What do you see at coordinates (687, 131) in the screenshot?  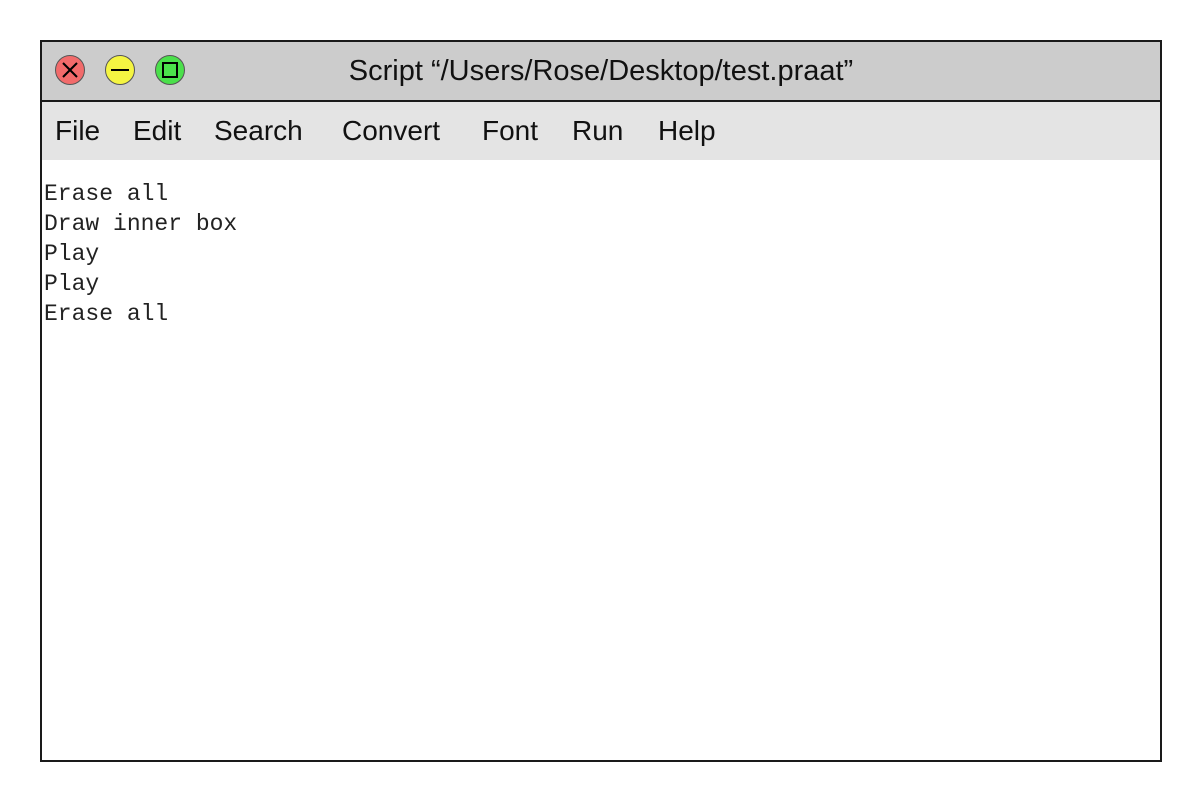 I see `menu-help: Help` at bounding box center [687, 131].